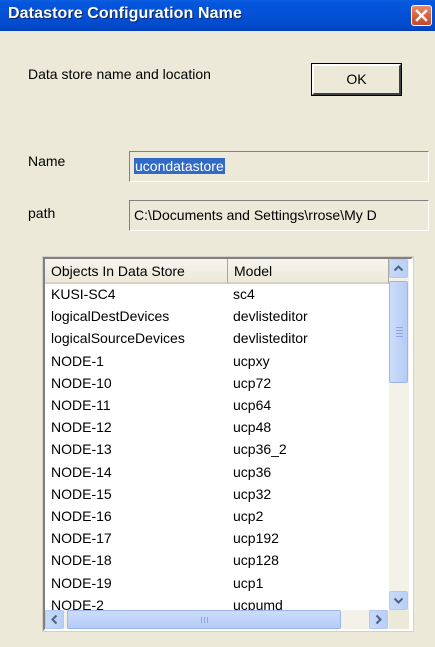 The image size is (435, 647). Describe the element at coordinates (217, 361) in the screenshot. I see `table-row: NODE-1 ucpxy` at that location.